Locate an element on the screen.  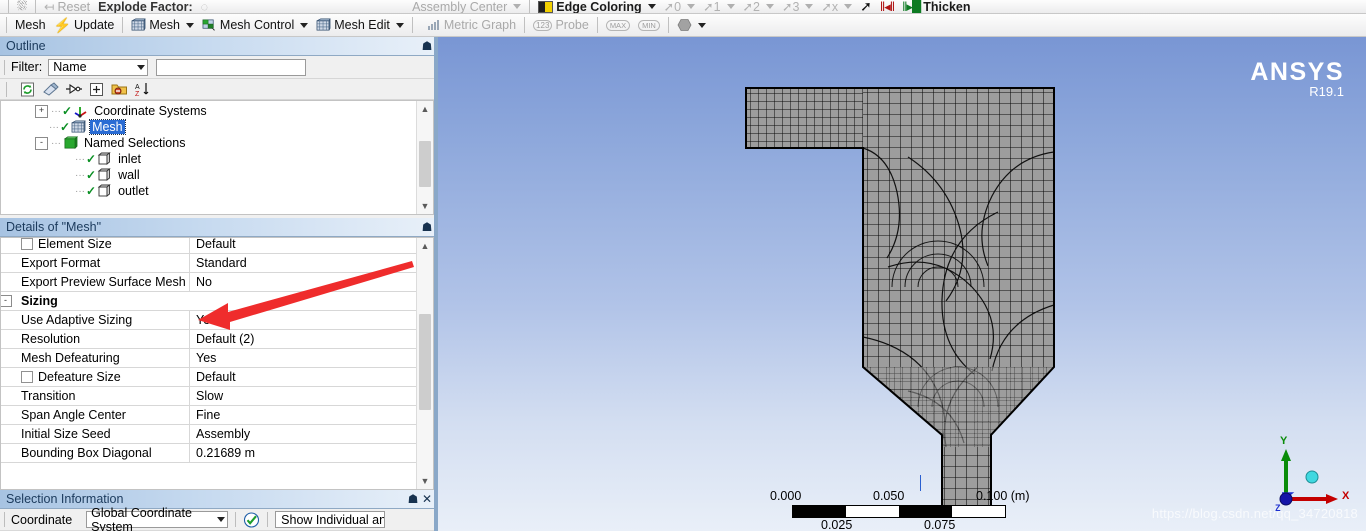
expand-icon is located at coordinates (96, 89).